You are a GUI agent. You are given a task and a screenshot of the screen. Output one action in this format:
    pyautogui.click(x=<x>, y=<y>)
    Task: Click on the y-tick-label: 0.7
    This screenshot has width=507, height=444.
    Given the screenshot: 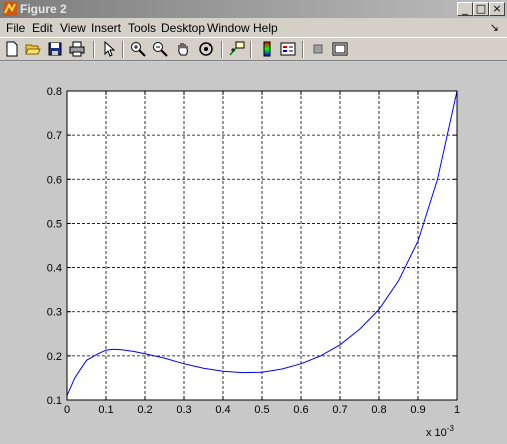 What is the action you would take?
    pyautogui.click(x=54, y=136)
    